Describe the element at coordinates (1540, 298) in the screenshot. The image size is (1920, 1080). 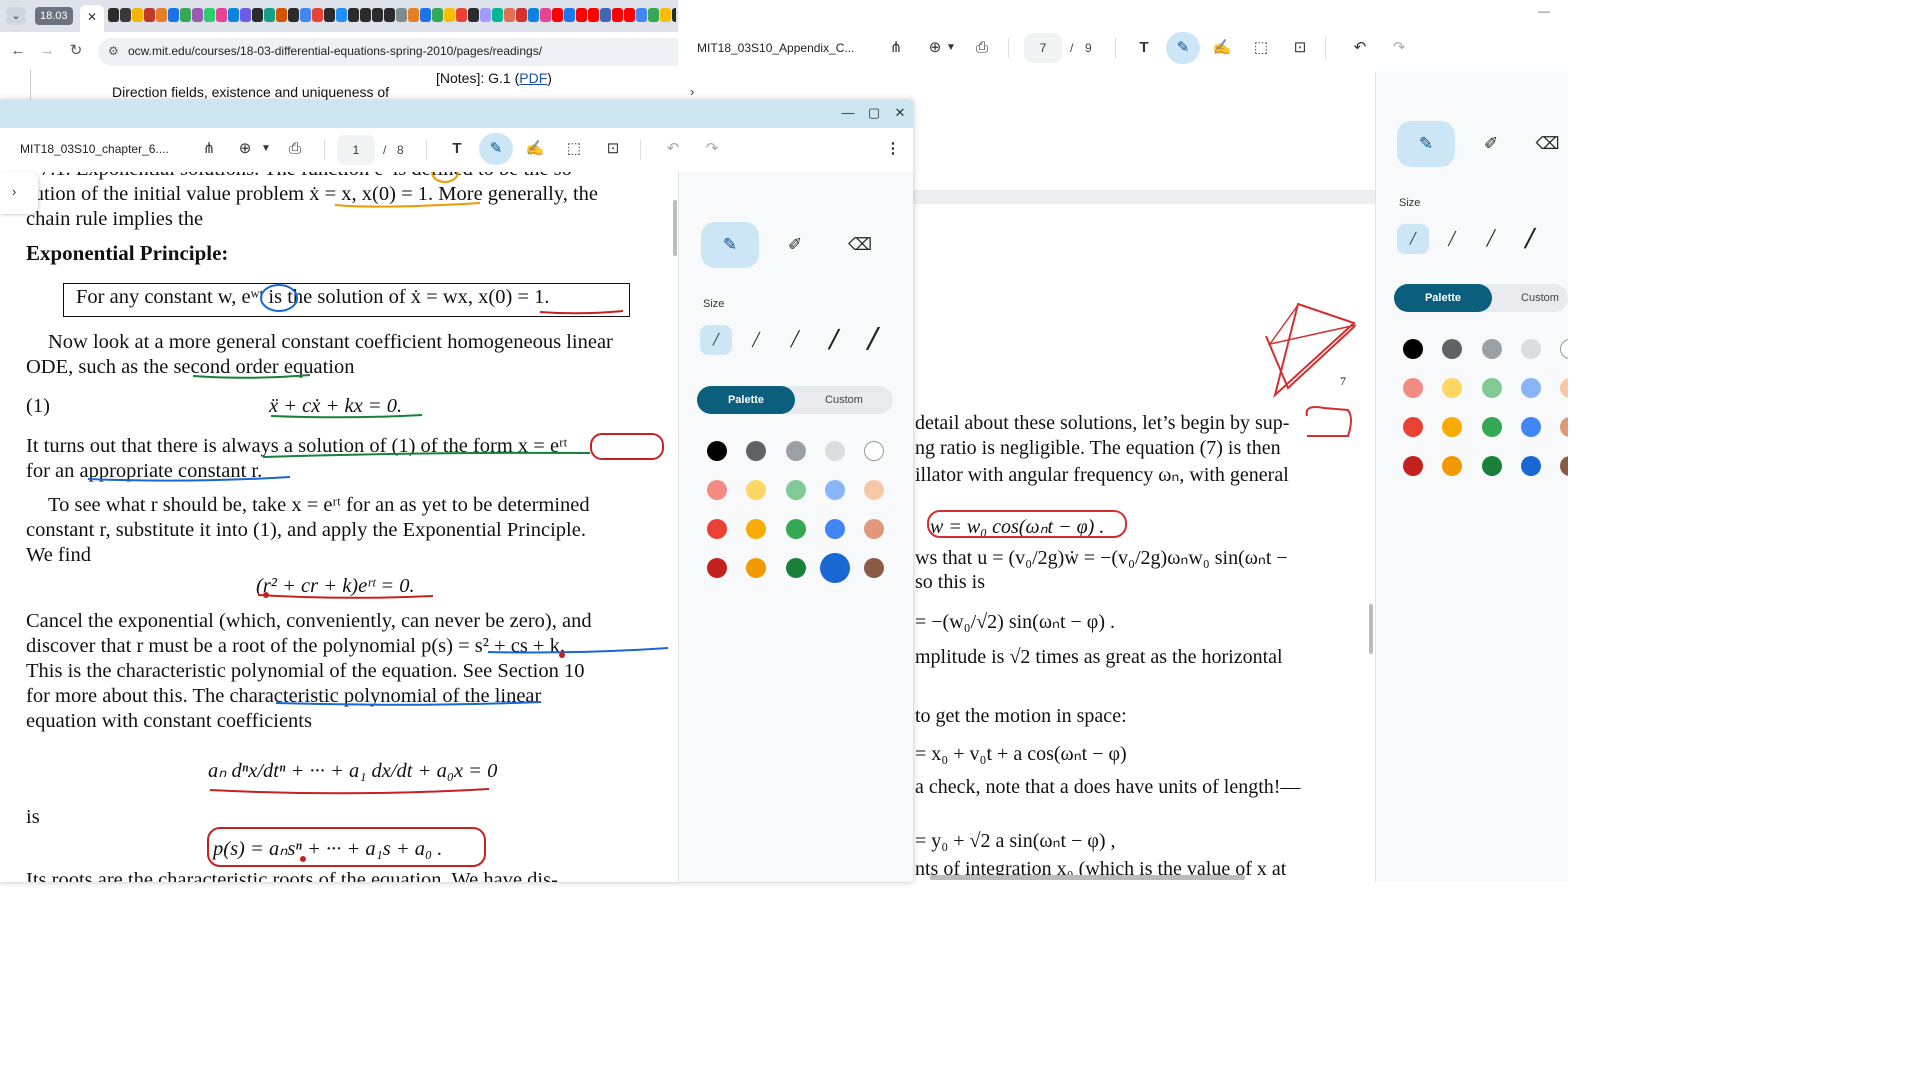
I see `custom-tab: Custom` at that location.